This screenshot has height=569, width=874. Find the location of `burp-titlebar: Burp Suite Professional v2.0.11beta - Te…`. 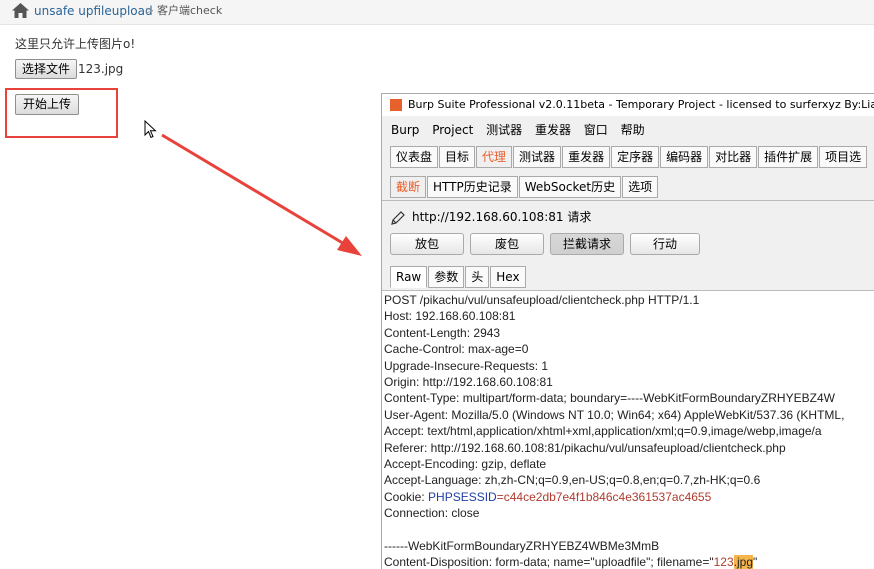

burp-titlebar: Burp Suite Professional v2.0.11beta - Te… is located at coordinates (628, 105).